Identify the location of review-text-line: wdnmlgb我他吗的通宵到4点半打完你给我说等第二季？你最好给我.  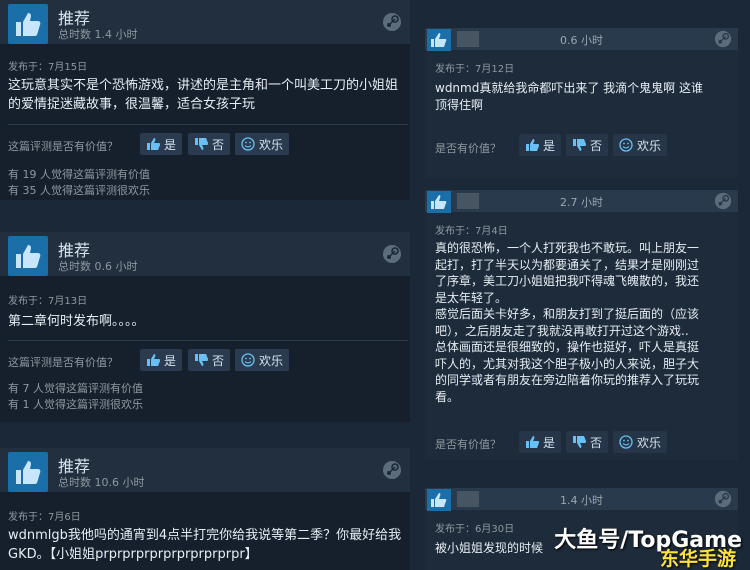
(205, 535).